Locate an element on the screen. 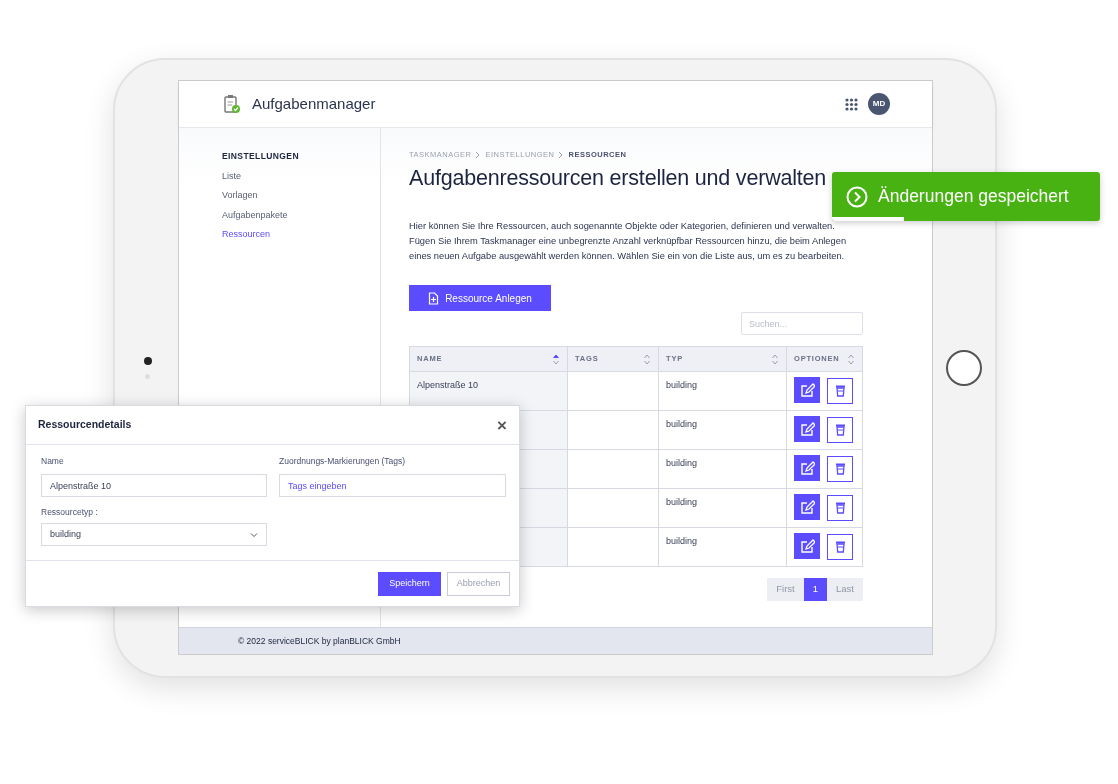  close-button: × is located at coordinates (502, 425).